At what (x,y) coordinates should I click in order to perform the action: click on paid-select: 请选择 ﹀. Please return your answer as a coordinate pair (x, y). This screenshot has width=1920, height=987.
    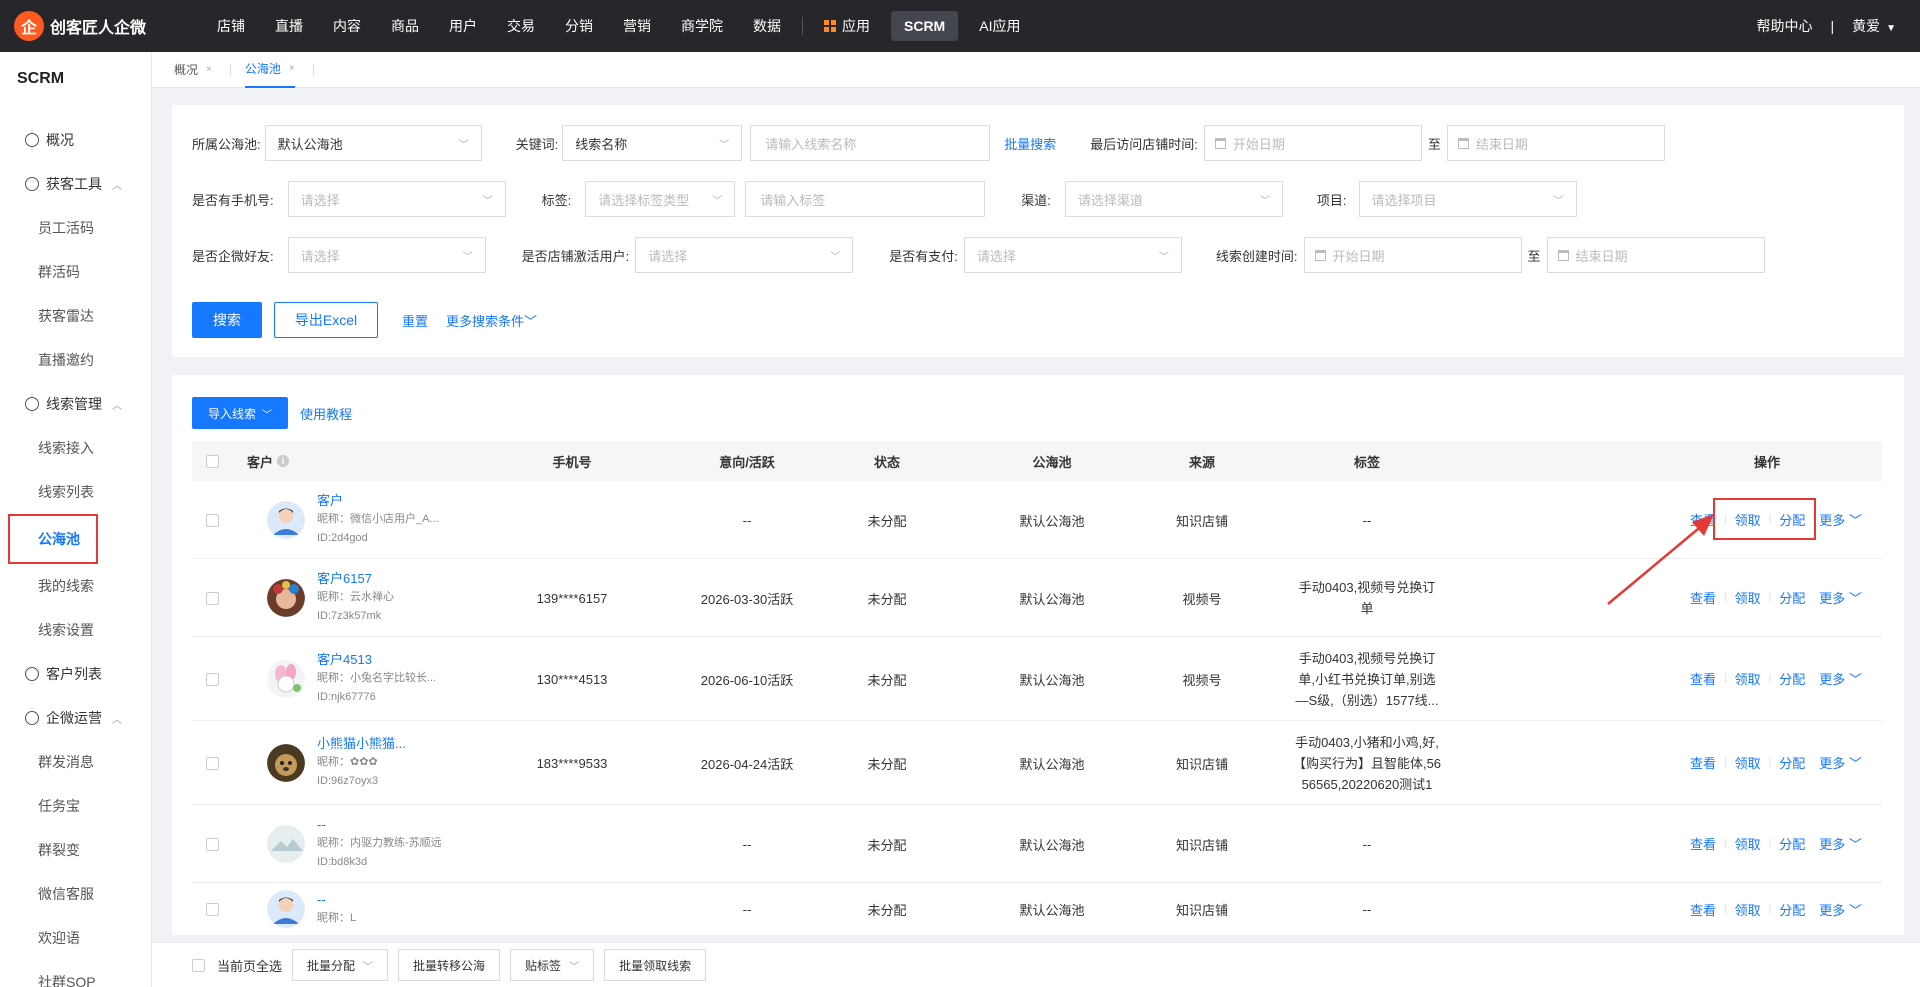
    Looking at the image, I should click on (1072, 255).